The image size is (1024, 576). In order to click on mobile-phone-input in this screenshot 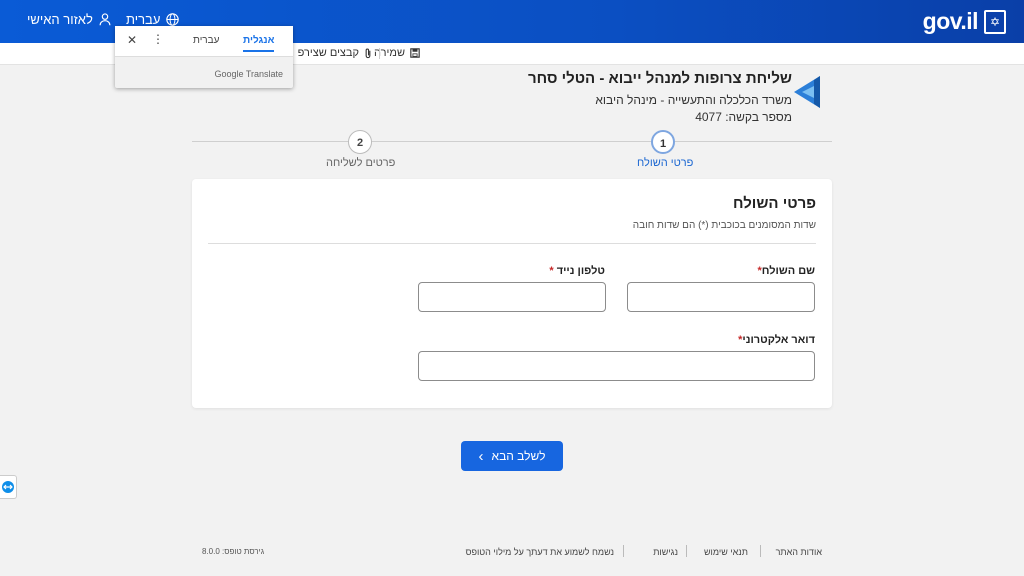, I will do `click(512, 297)`.